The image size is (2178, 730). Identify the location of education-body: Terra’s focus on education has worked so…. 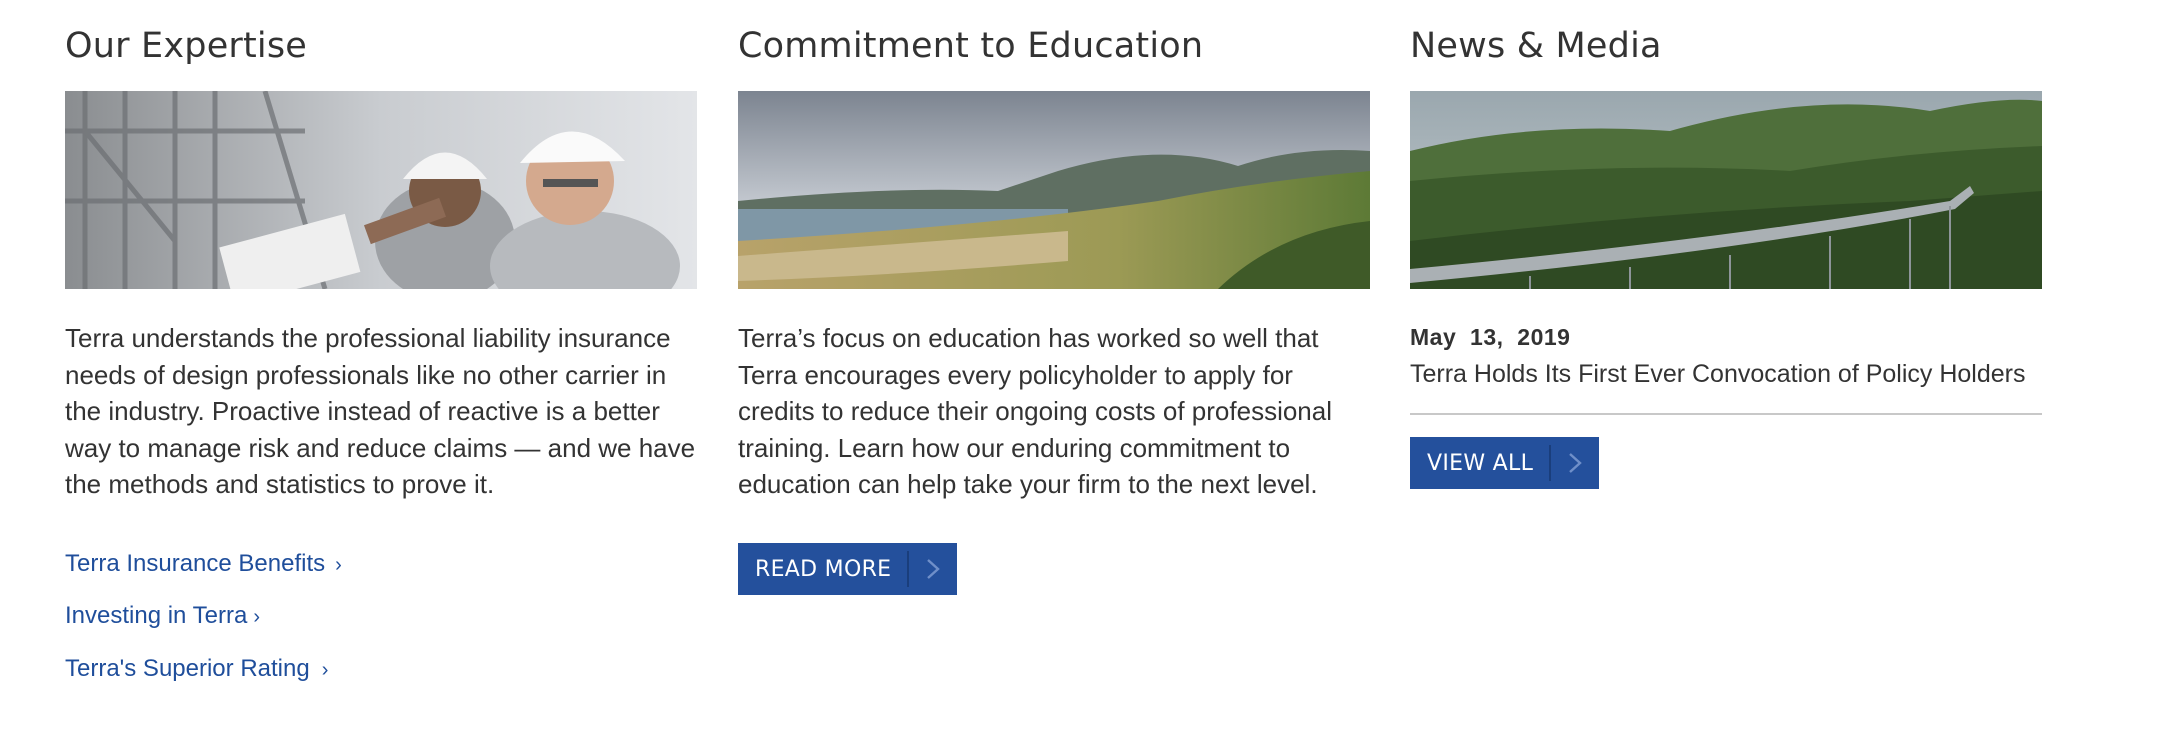
(1035, 411).